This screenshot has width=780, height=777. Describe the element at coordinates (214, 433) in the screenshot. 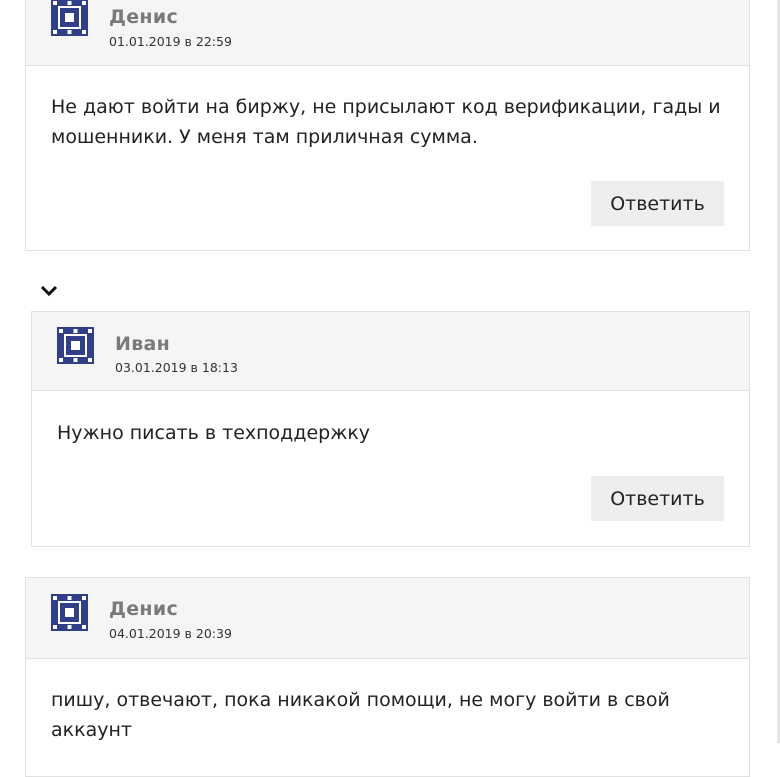

I see `comment-text: Нужно писать в техподдержку` at that location.